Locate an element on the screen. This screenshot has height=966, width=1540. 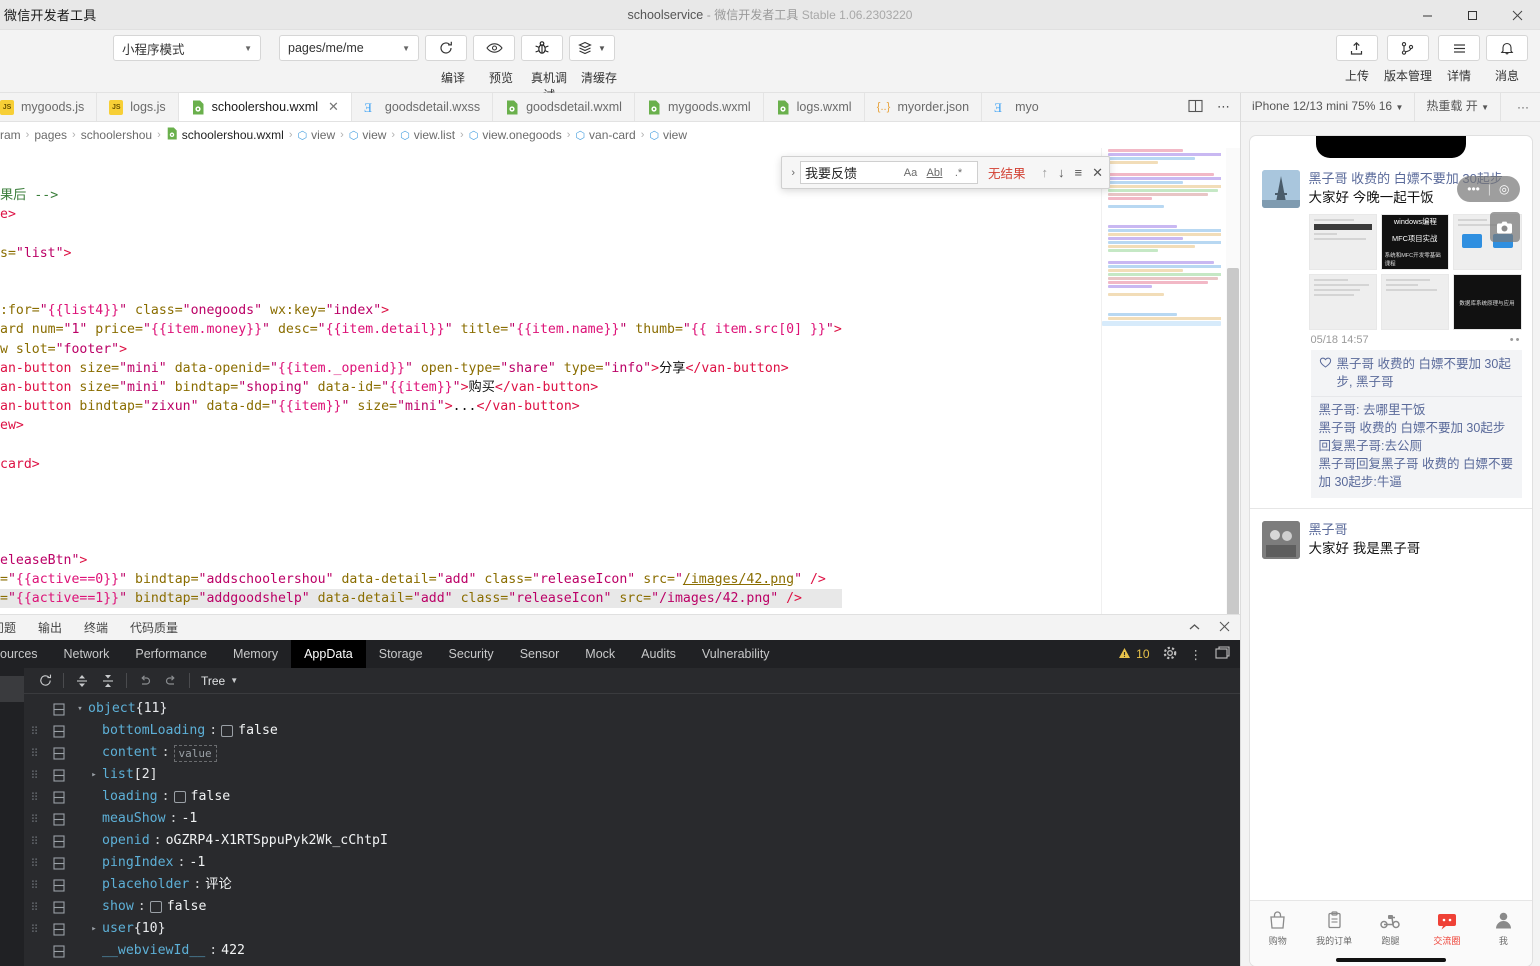
tab-audits: Audits is located at coordinates (658, 654).